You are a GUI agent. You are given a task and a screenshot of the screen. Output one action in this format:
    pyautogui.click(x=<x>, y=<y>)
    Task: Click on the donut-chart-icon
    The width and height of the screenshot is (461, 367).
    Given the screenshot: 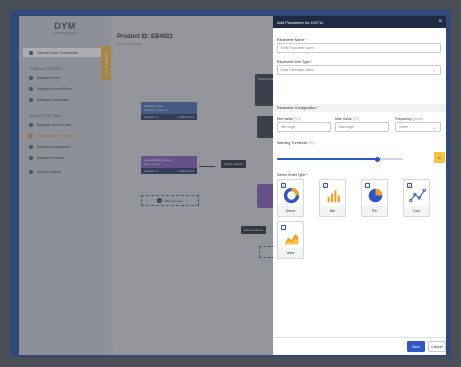 What is the action you would take?
    pyautogui.click(x=291, y=195)
    